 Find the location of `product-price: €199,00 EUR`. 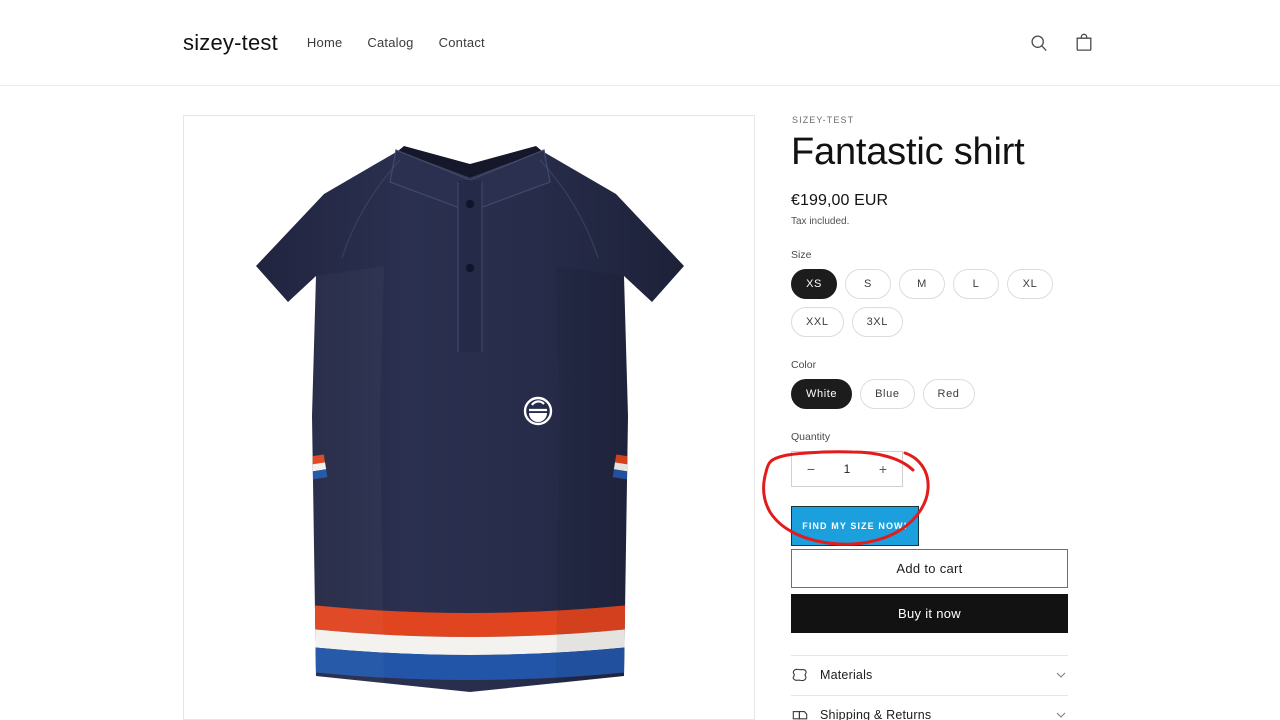

product-price: €199,00 EUR is located at coordinates (840, 200).